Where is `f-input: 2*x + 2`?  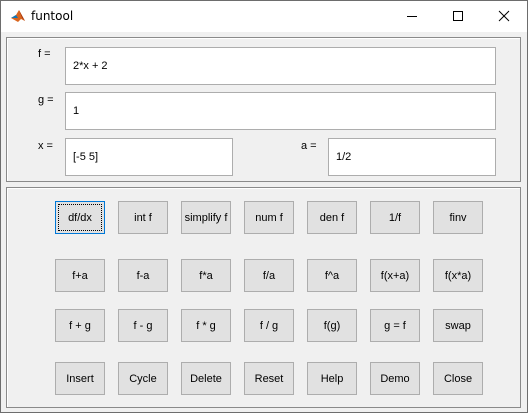 f-input: 2*x + 2 is located at coordinates (280, 66).